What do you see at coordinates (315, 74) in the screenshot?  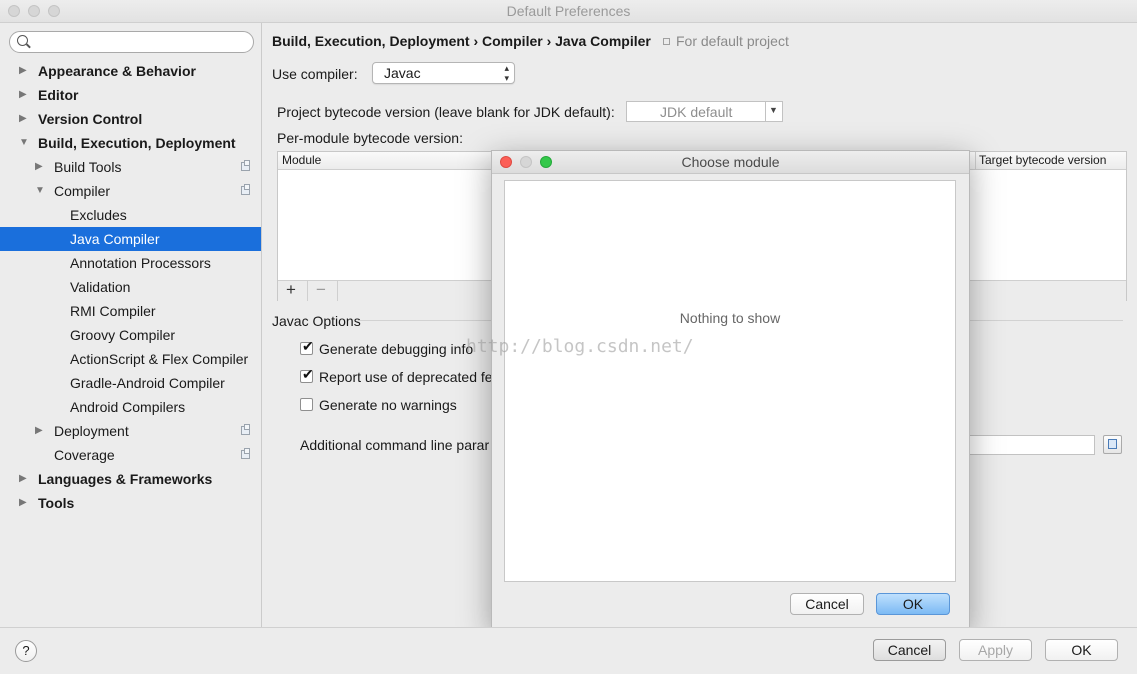 I see `use-compiler-label: Use compiler:` at bounding box center [315, 74].